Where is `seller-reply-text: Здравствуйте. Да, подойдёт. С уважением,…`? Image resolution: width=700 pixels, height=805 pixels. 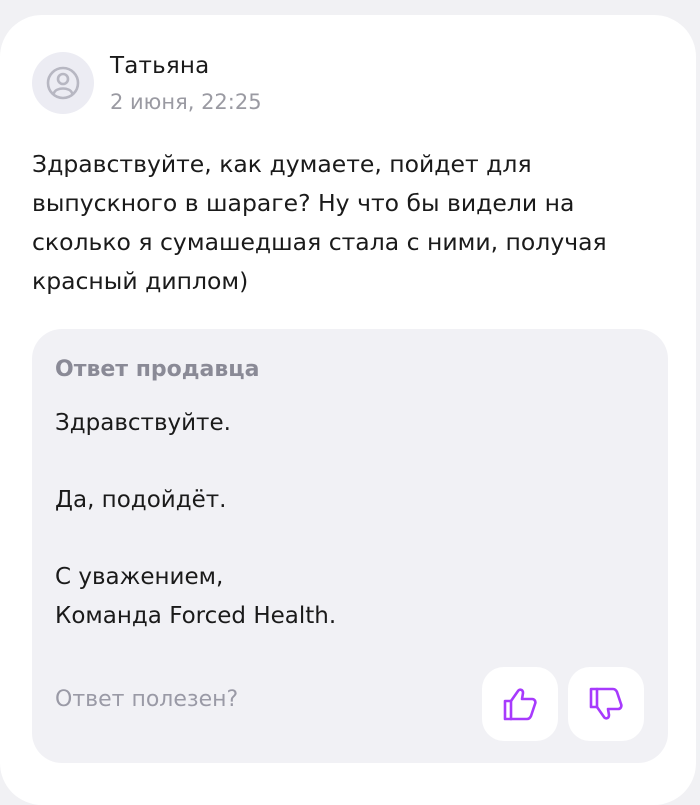
seller-reply-text: Здравствуйте. Да, подойдёт. С уважением,… is located at coordinates (196, 519).